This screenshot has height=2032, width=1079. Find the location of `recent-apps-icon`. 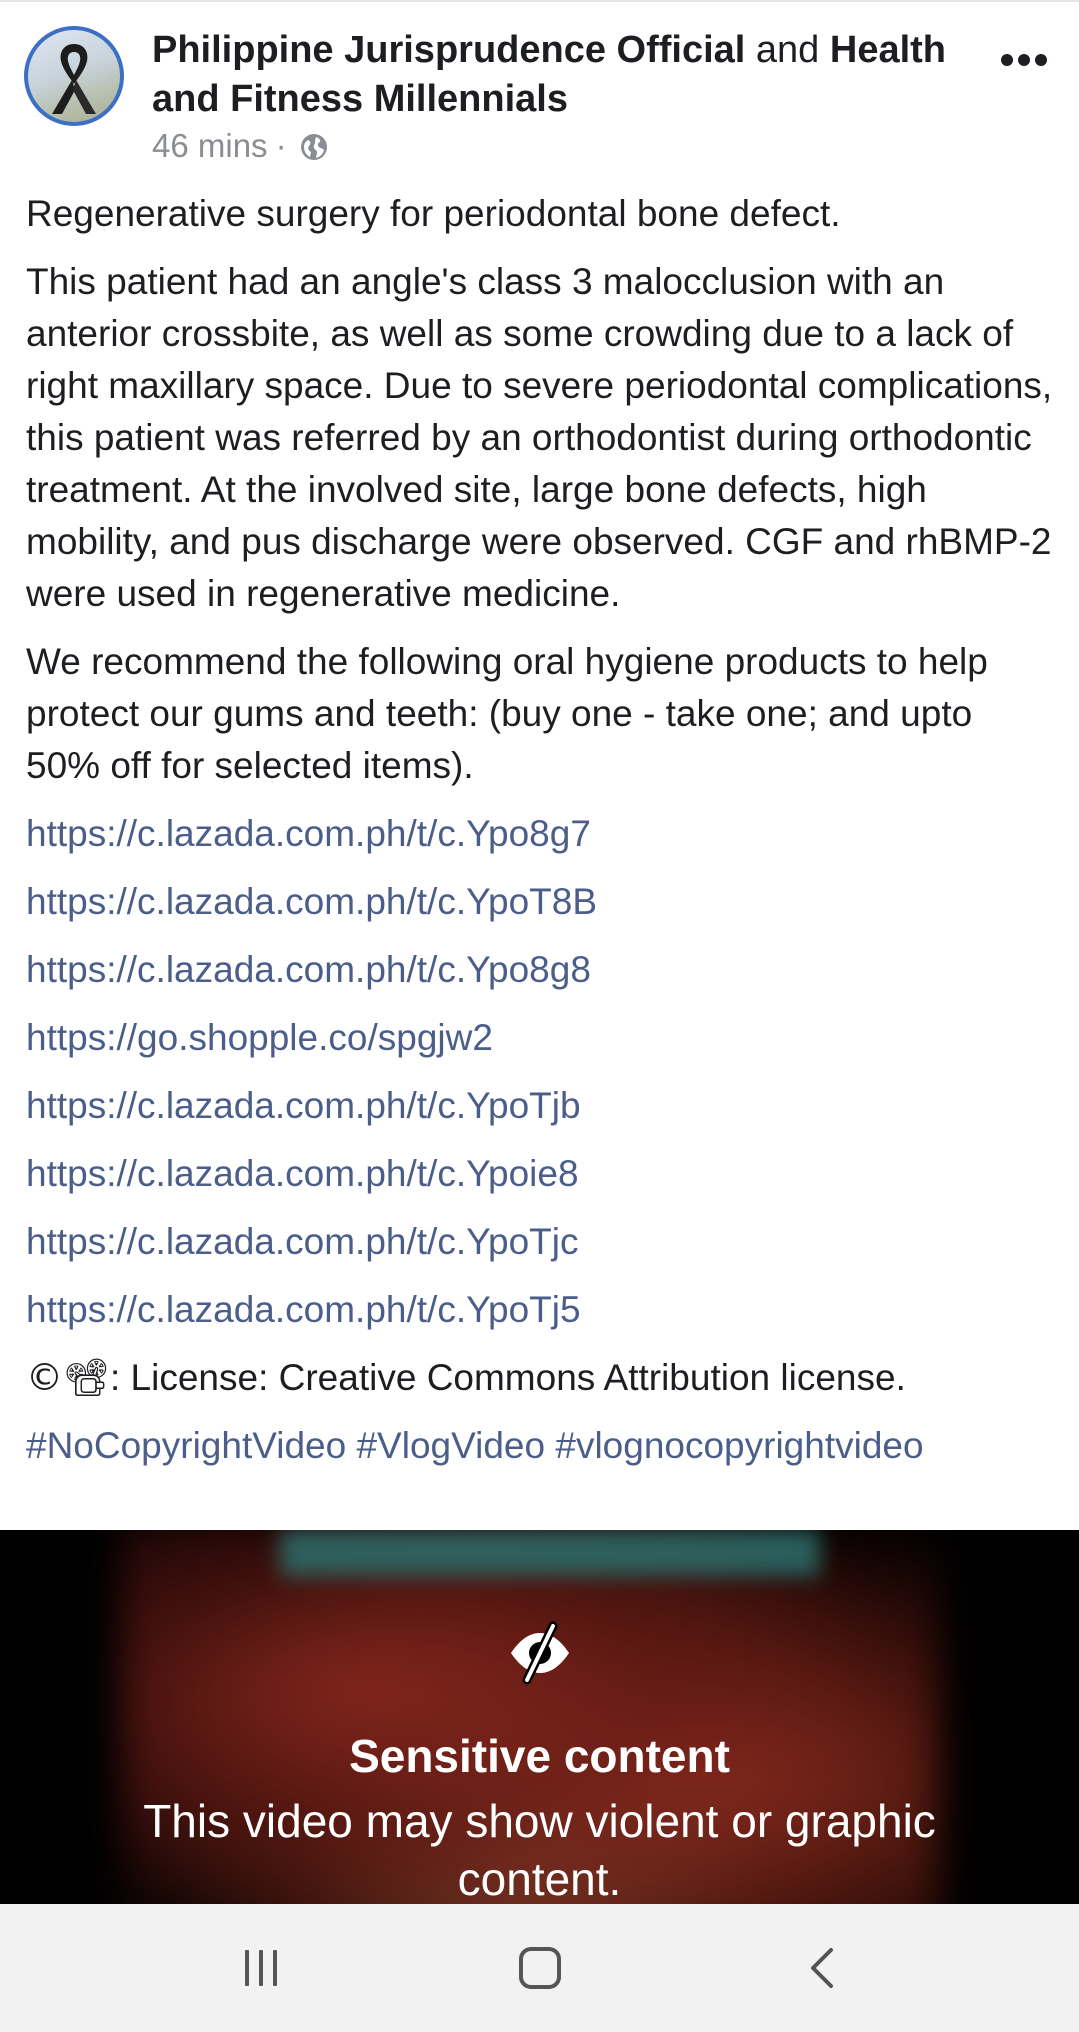

recent-apps-icon is located at coordinates (261, 1968).